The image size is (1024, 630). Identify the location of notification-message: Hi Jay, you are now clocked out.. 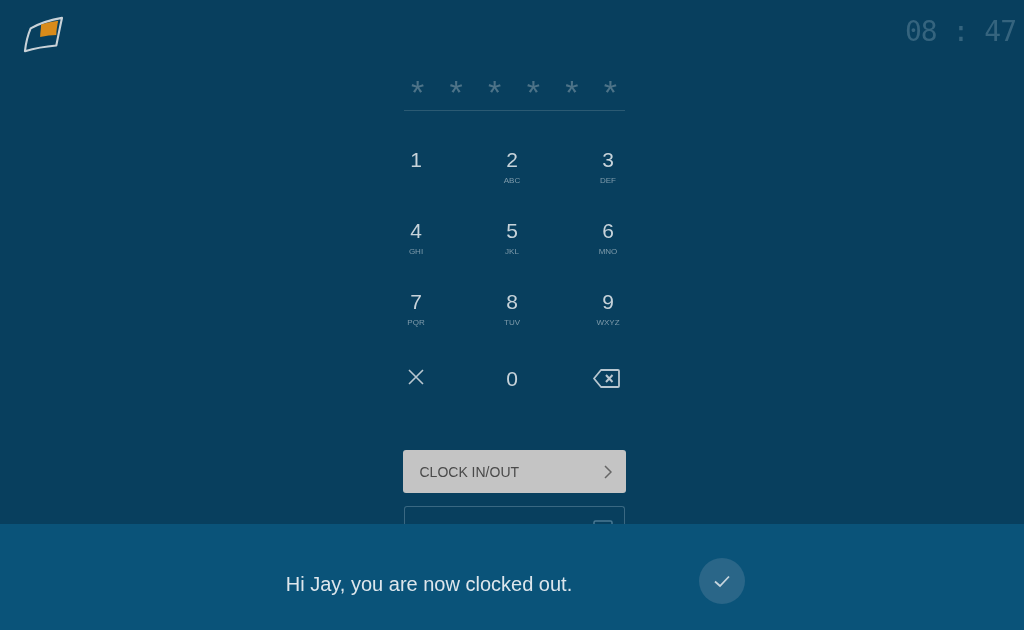
(429, 584).